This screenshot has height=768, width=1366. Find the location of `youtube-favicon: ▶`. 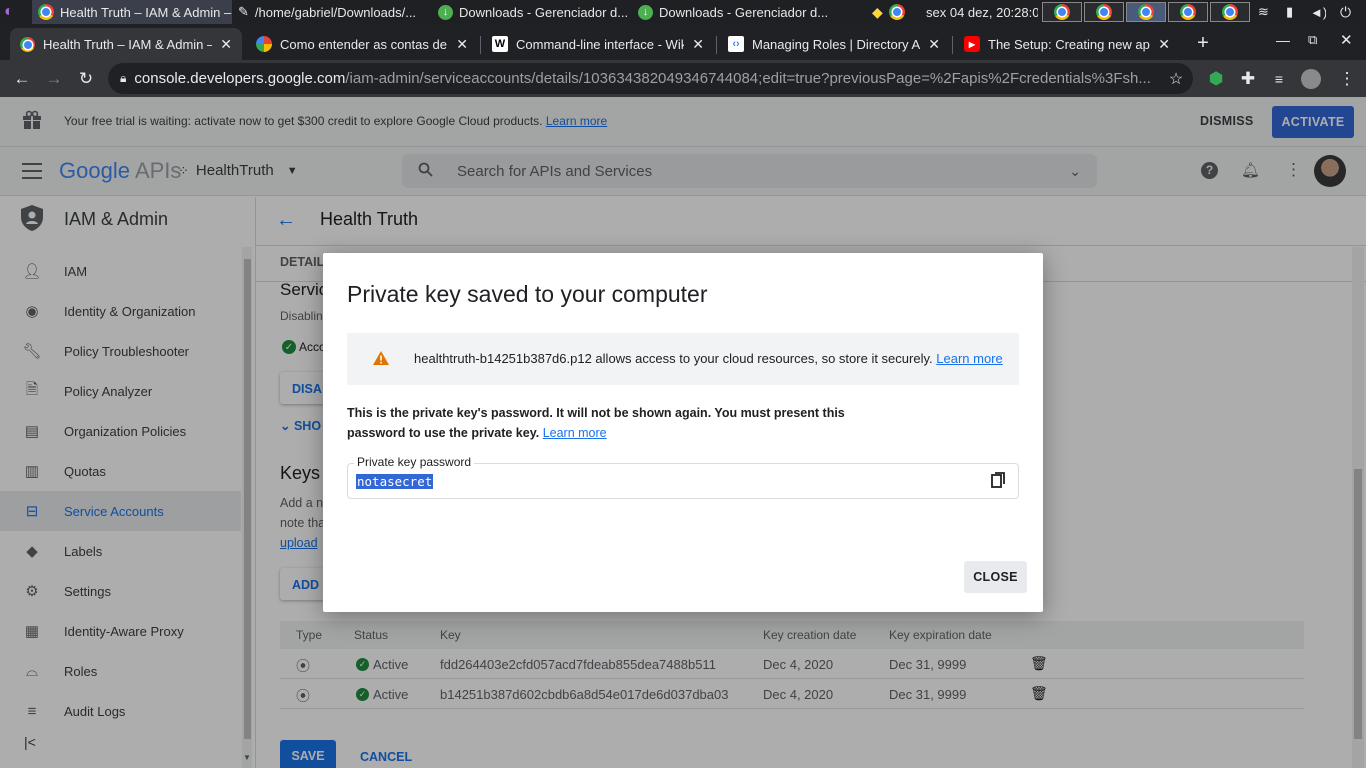

youtube-favicon: ▶ is located at coordinates (972, 44).